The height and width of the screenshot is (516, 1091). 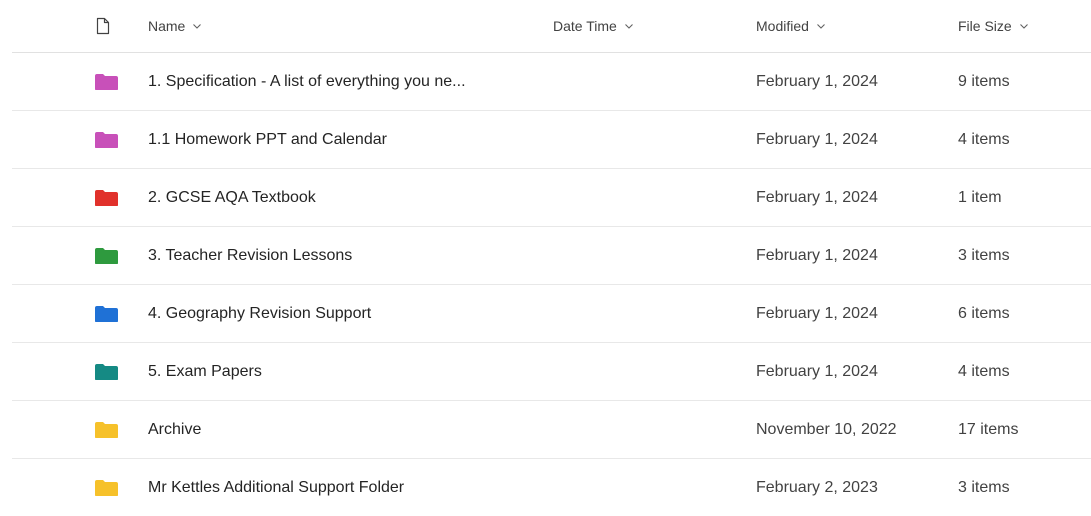 What do you see at coordinates (782, 26) in the screenshot?
I see `modified-header-label: Modified` at bounding box center [782, 26].